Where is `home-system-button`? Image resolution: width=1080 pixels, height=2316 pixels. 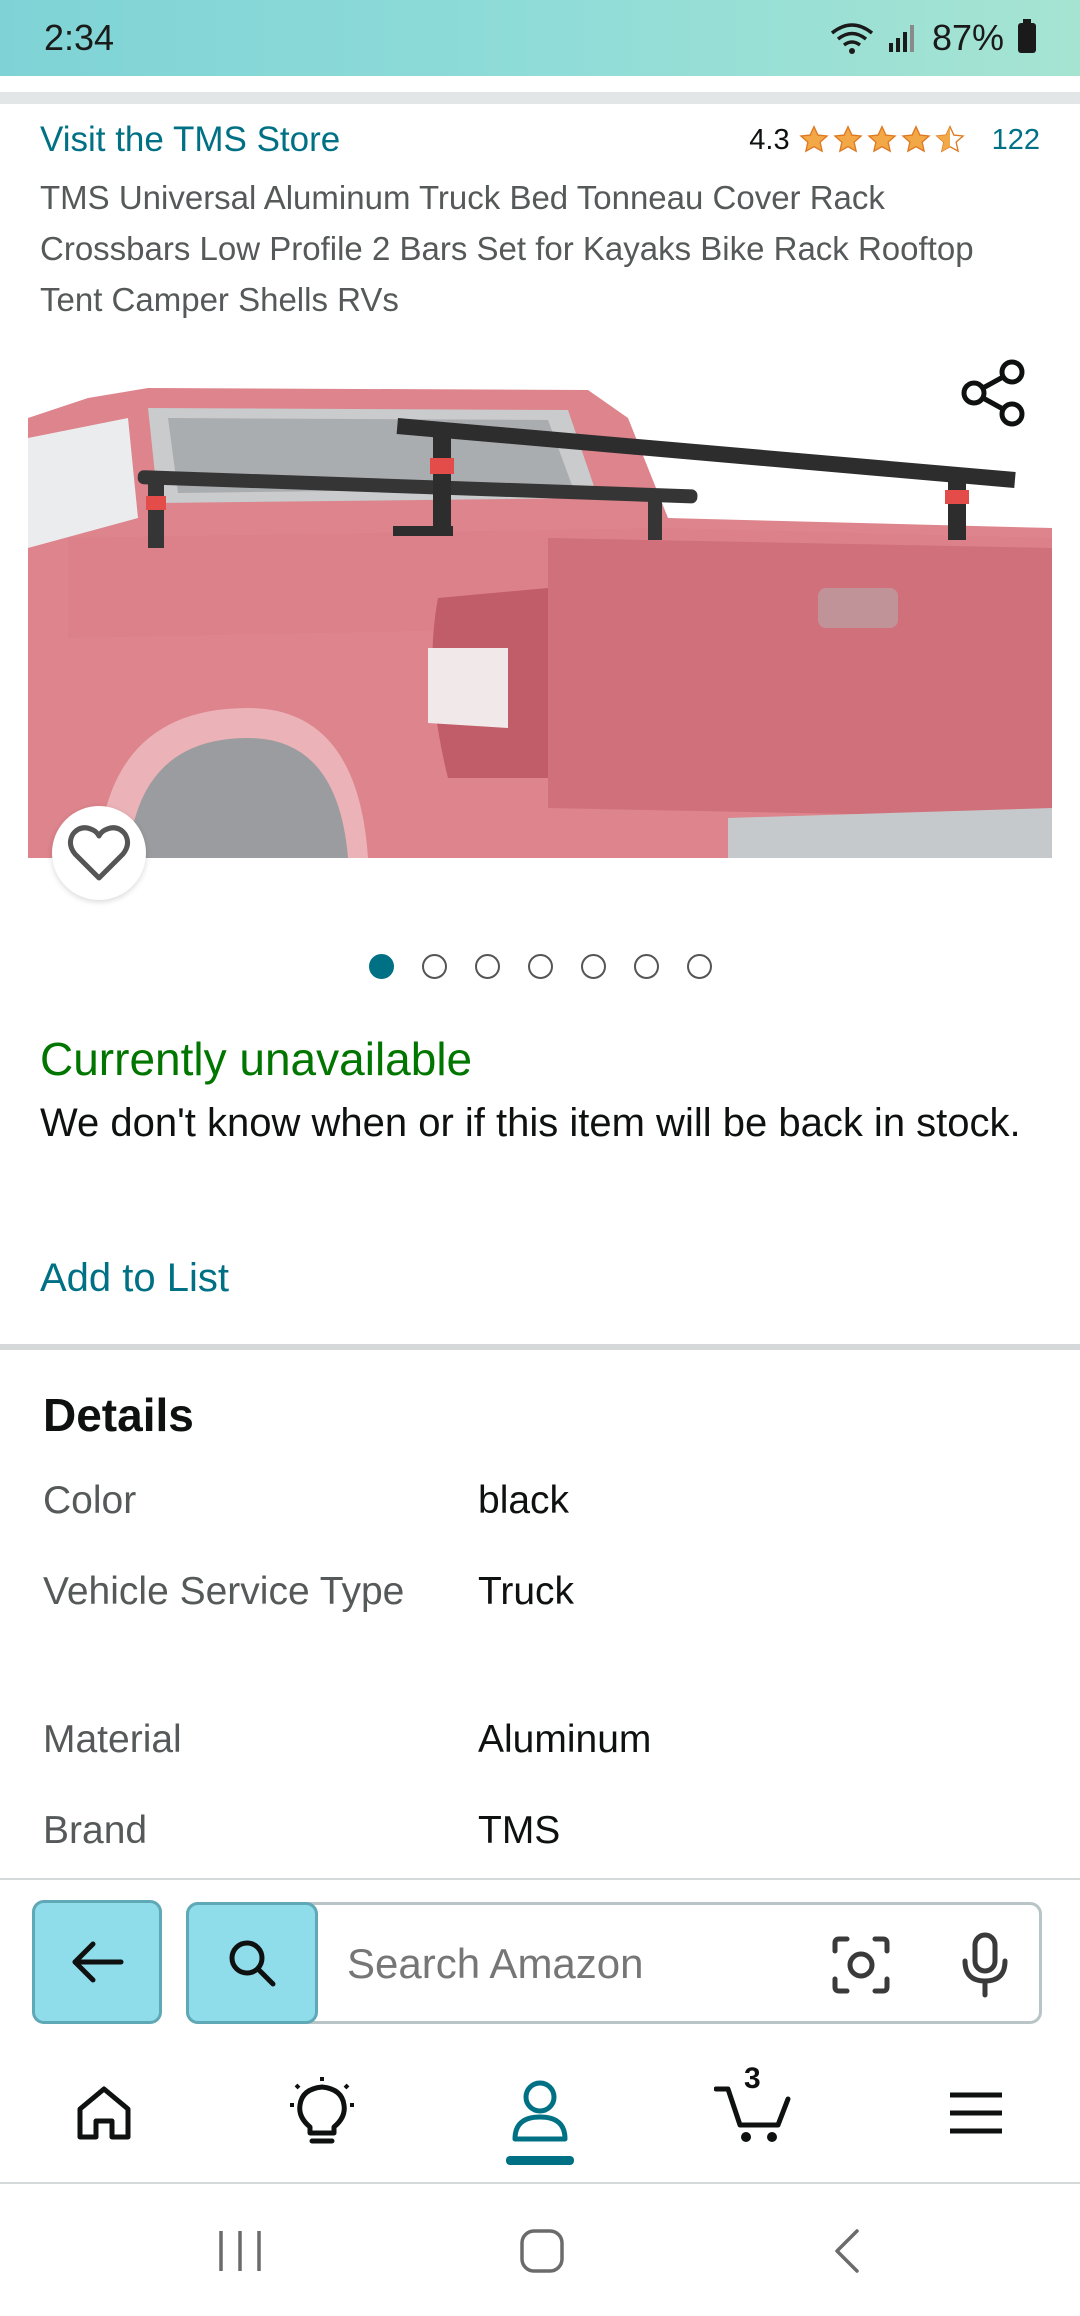 home-system-button is located at coordinates (542, 2251).